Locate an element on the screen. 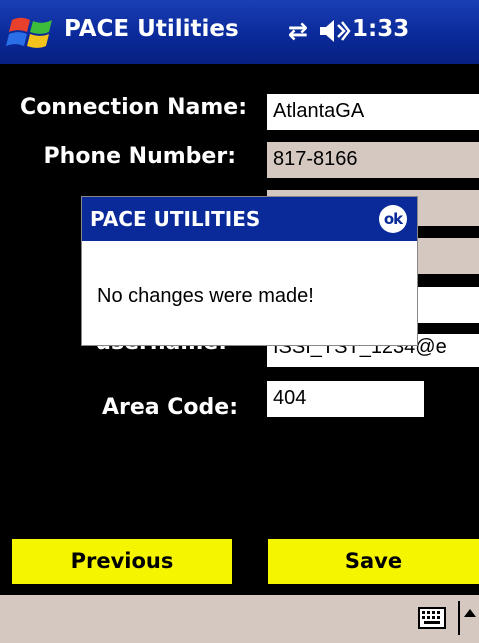 The height and width of the screenshot is (643, 479). connection-name-field: AtlantaGA is located at coordinates (373, 112).